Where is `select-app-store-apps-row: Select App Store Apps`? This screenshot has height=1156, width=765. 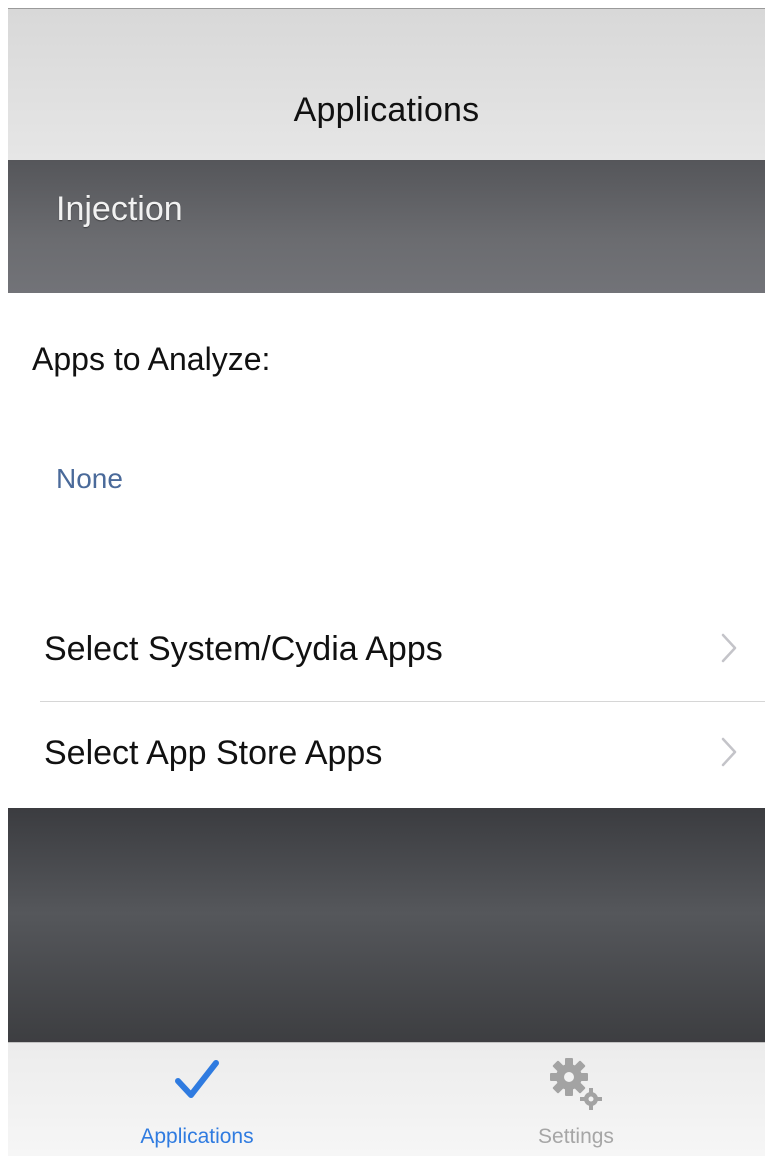
select-app-store-apps-row: Select App Store Apps is located at coordinates (386, 753).